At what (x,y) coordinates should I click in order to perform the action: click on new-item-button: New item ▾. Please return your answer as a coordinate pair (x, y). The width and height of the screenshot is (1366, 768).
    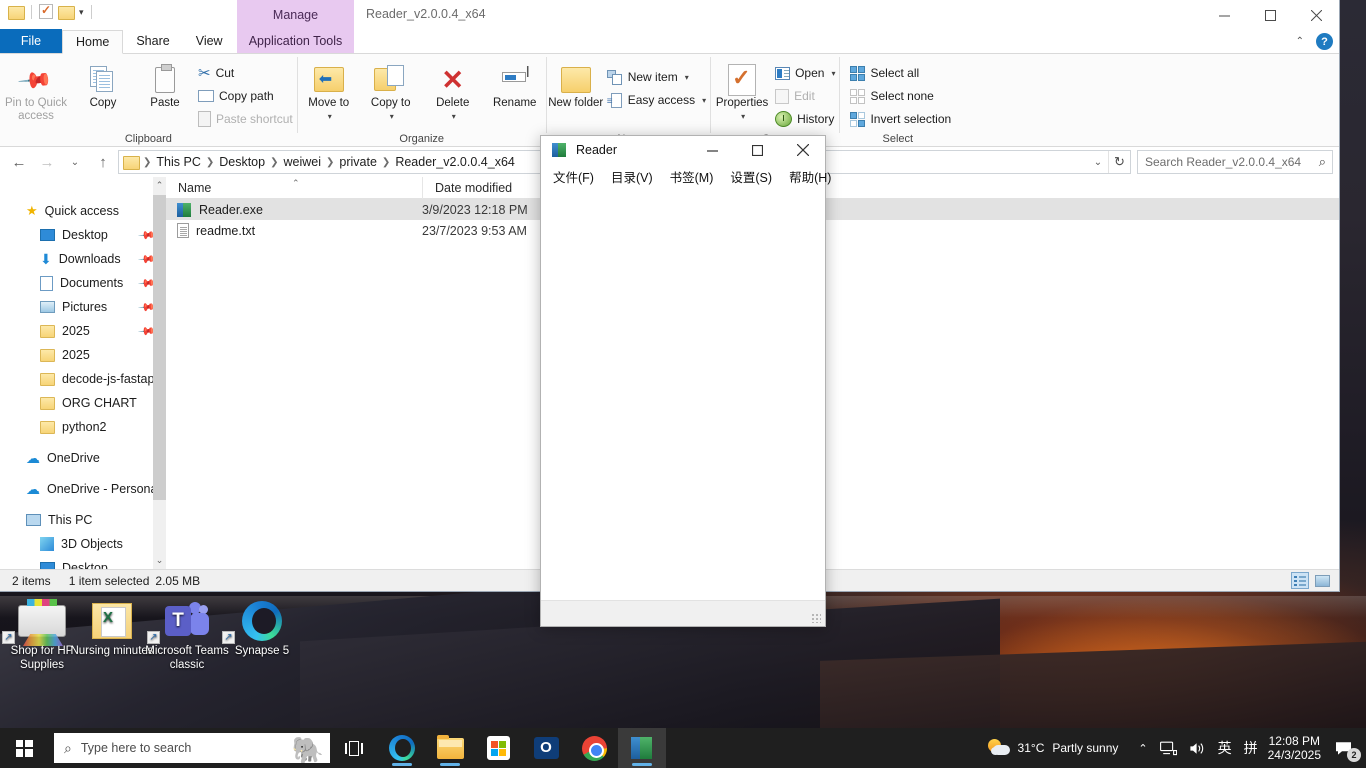
    Looking at the image, I should click on (657, 77).